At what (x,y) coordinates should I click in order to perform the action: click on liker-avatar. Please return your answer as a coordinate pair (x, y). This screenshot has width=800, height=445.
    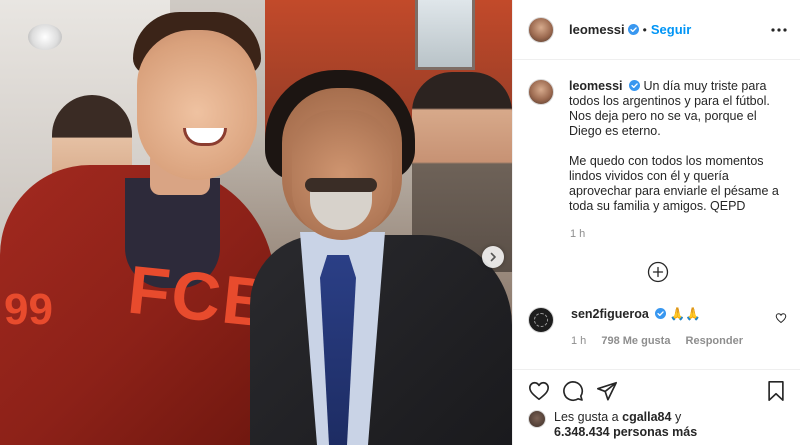
    Looking at the image, I should click on (537, 419).